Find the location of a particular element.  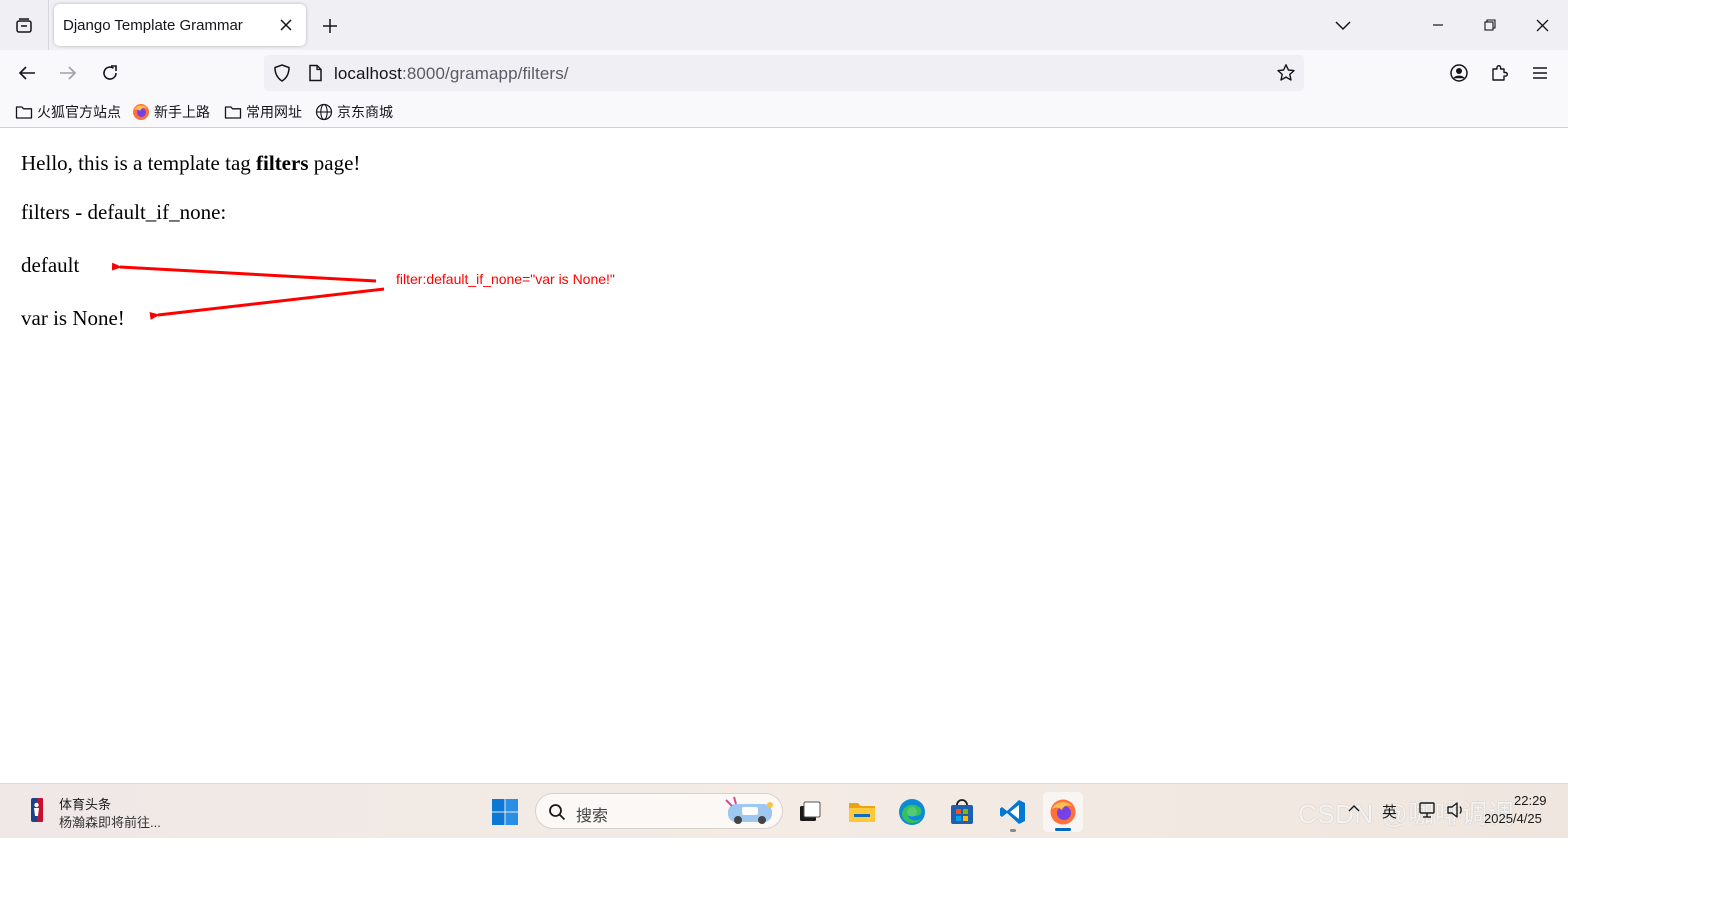

bookmark-star-icon is located at coordinates (1286, 73).